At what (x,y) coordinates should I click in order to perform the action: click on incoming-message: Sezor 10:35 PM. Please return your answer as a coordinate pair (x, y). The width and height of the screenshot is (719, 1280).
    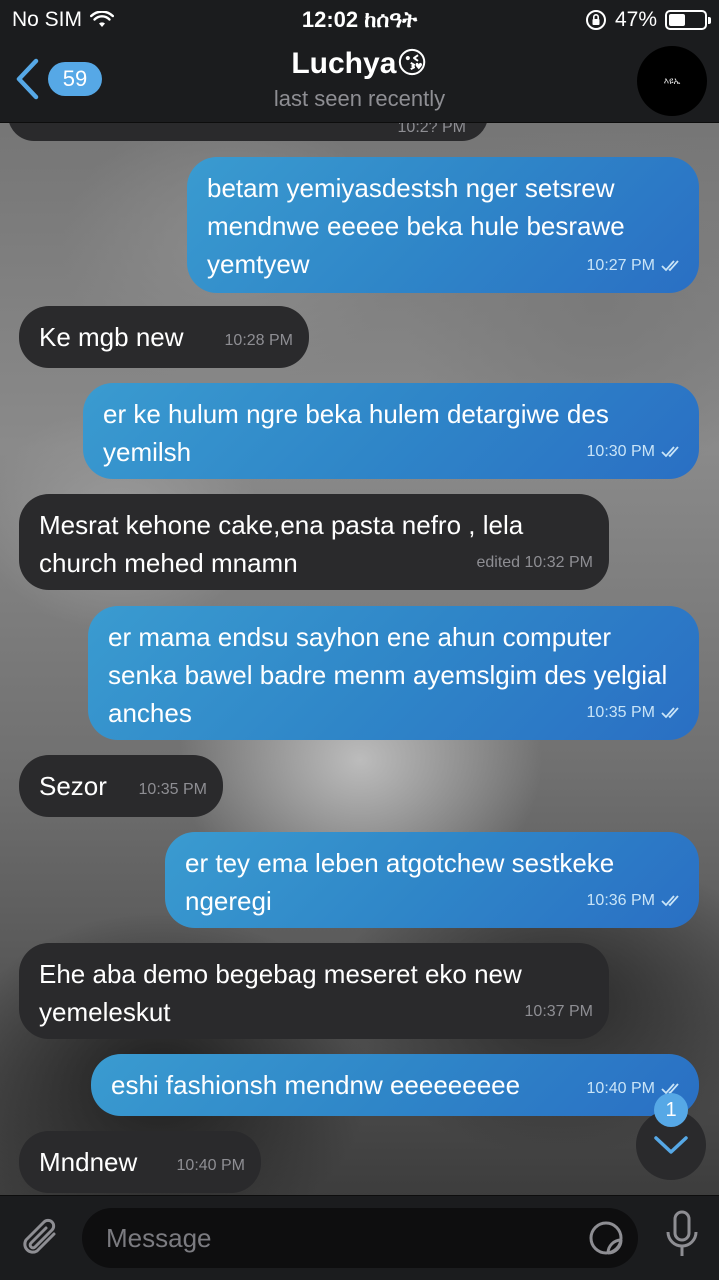
    Looking at the image, I should click on (121, 786).